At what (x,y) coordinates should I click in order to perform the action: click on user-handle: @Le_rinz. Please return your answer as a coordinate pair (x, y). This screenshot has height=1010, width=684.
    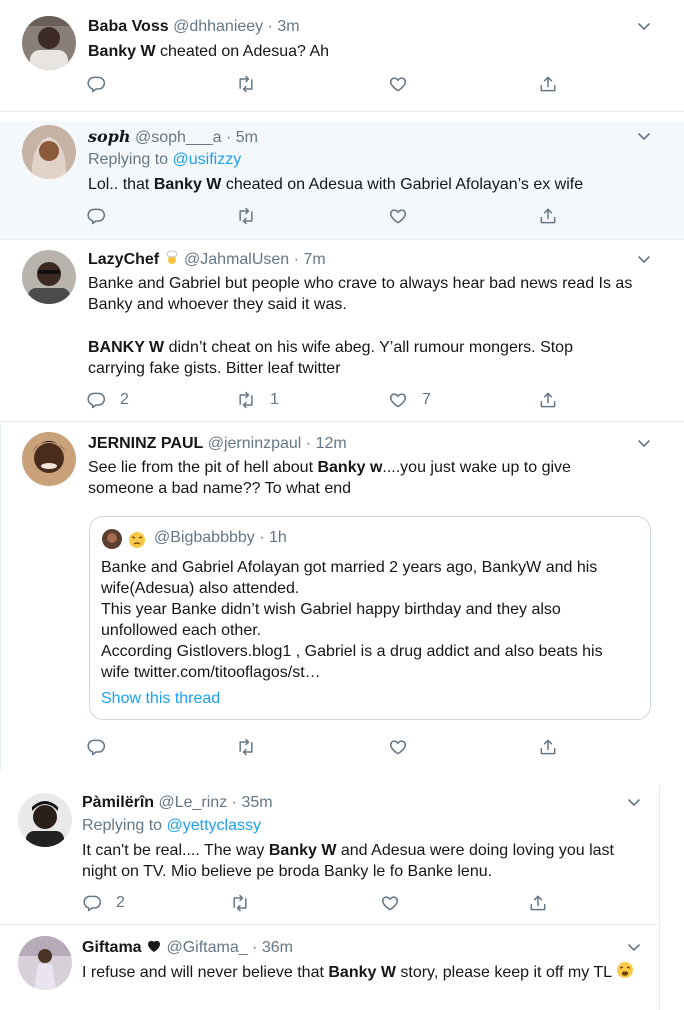
    Looking at the image, I should click on (192, 802).